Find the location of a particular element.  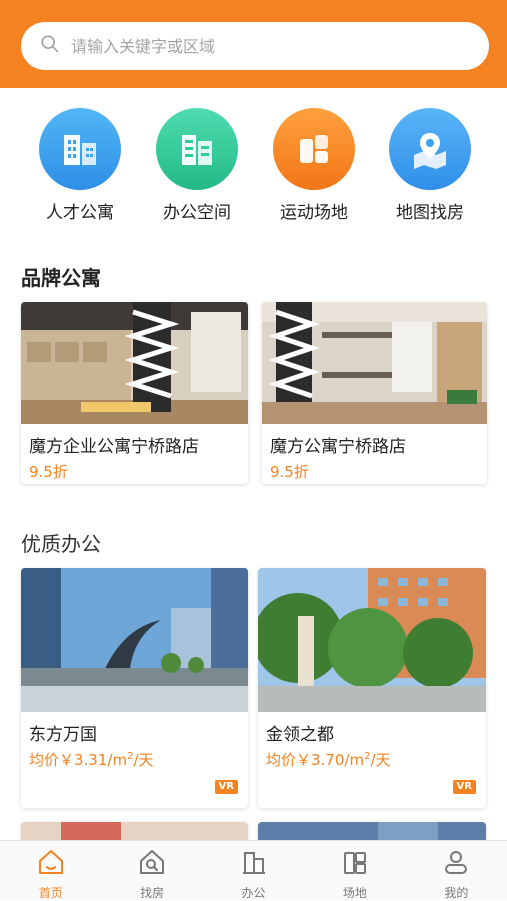

header-bar is located at coordinates (253, 44).